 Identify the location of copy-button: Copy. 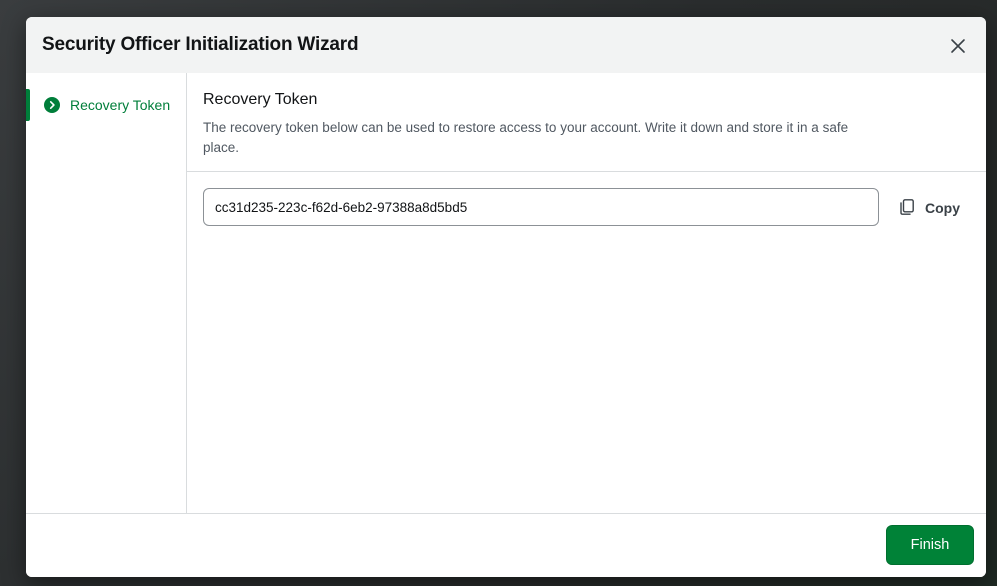
(936, 207).